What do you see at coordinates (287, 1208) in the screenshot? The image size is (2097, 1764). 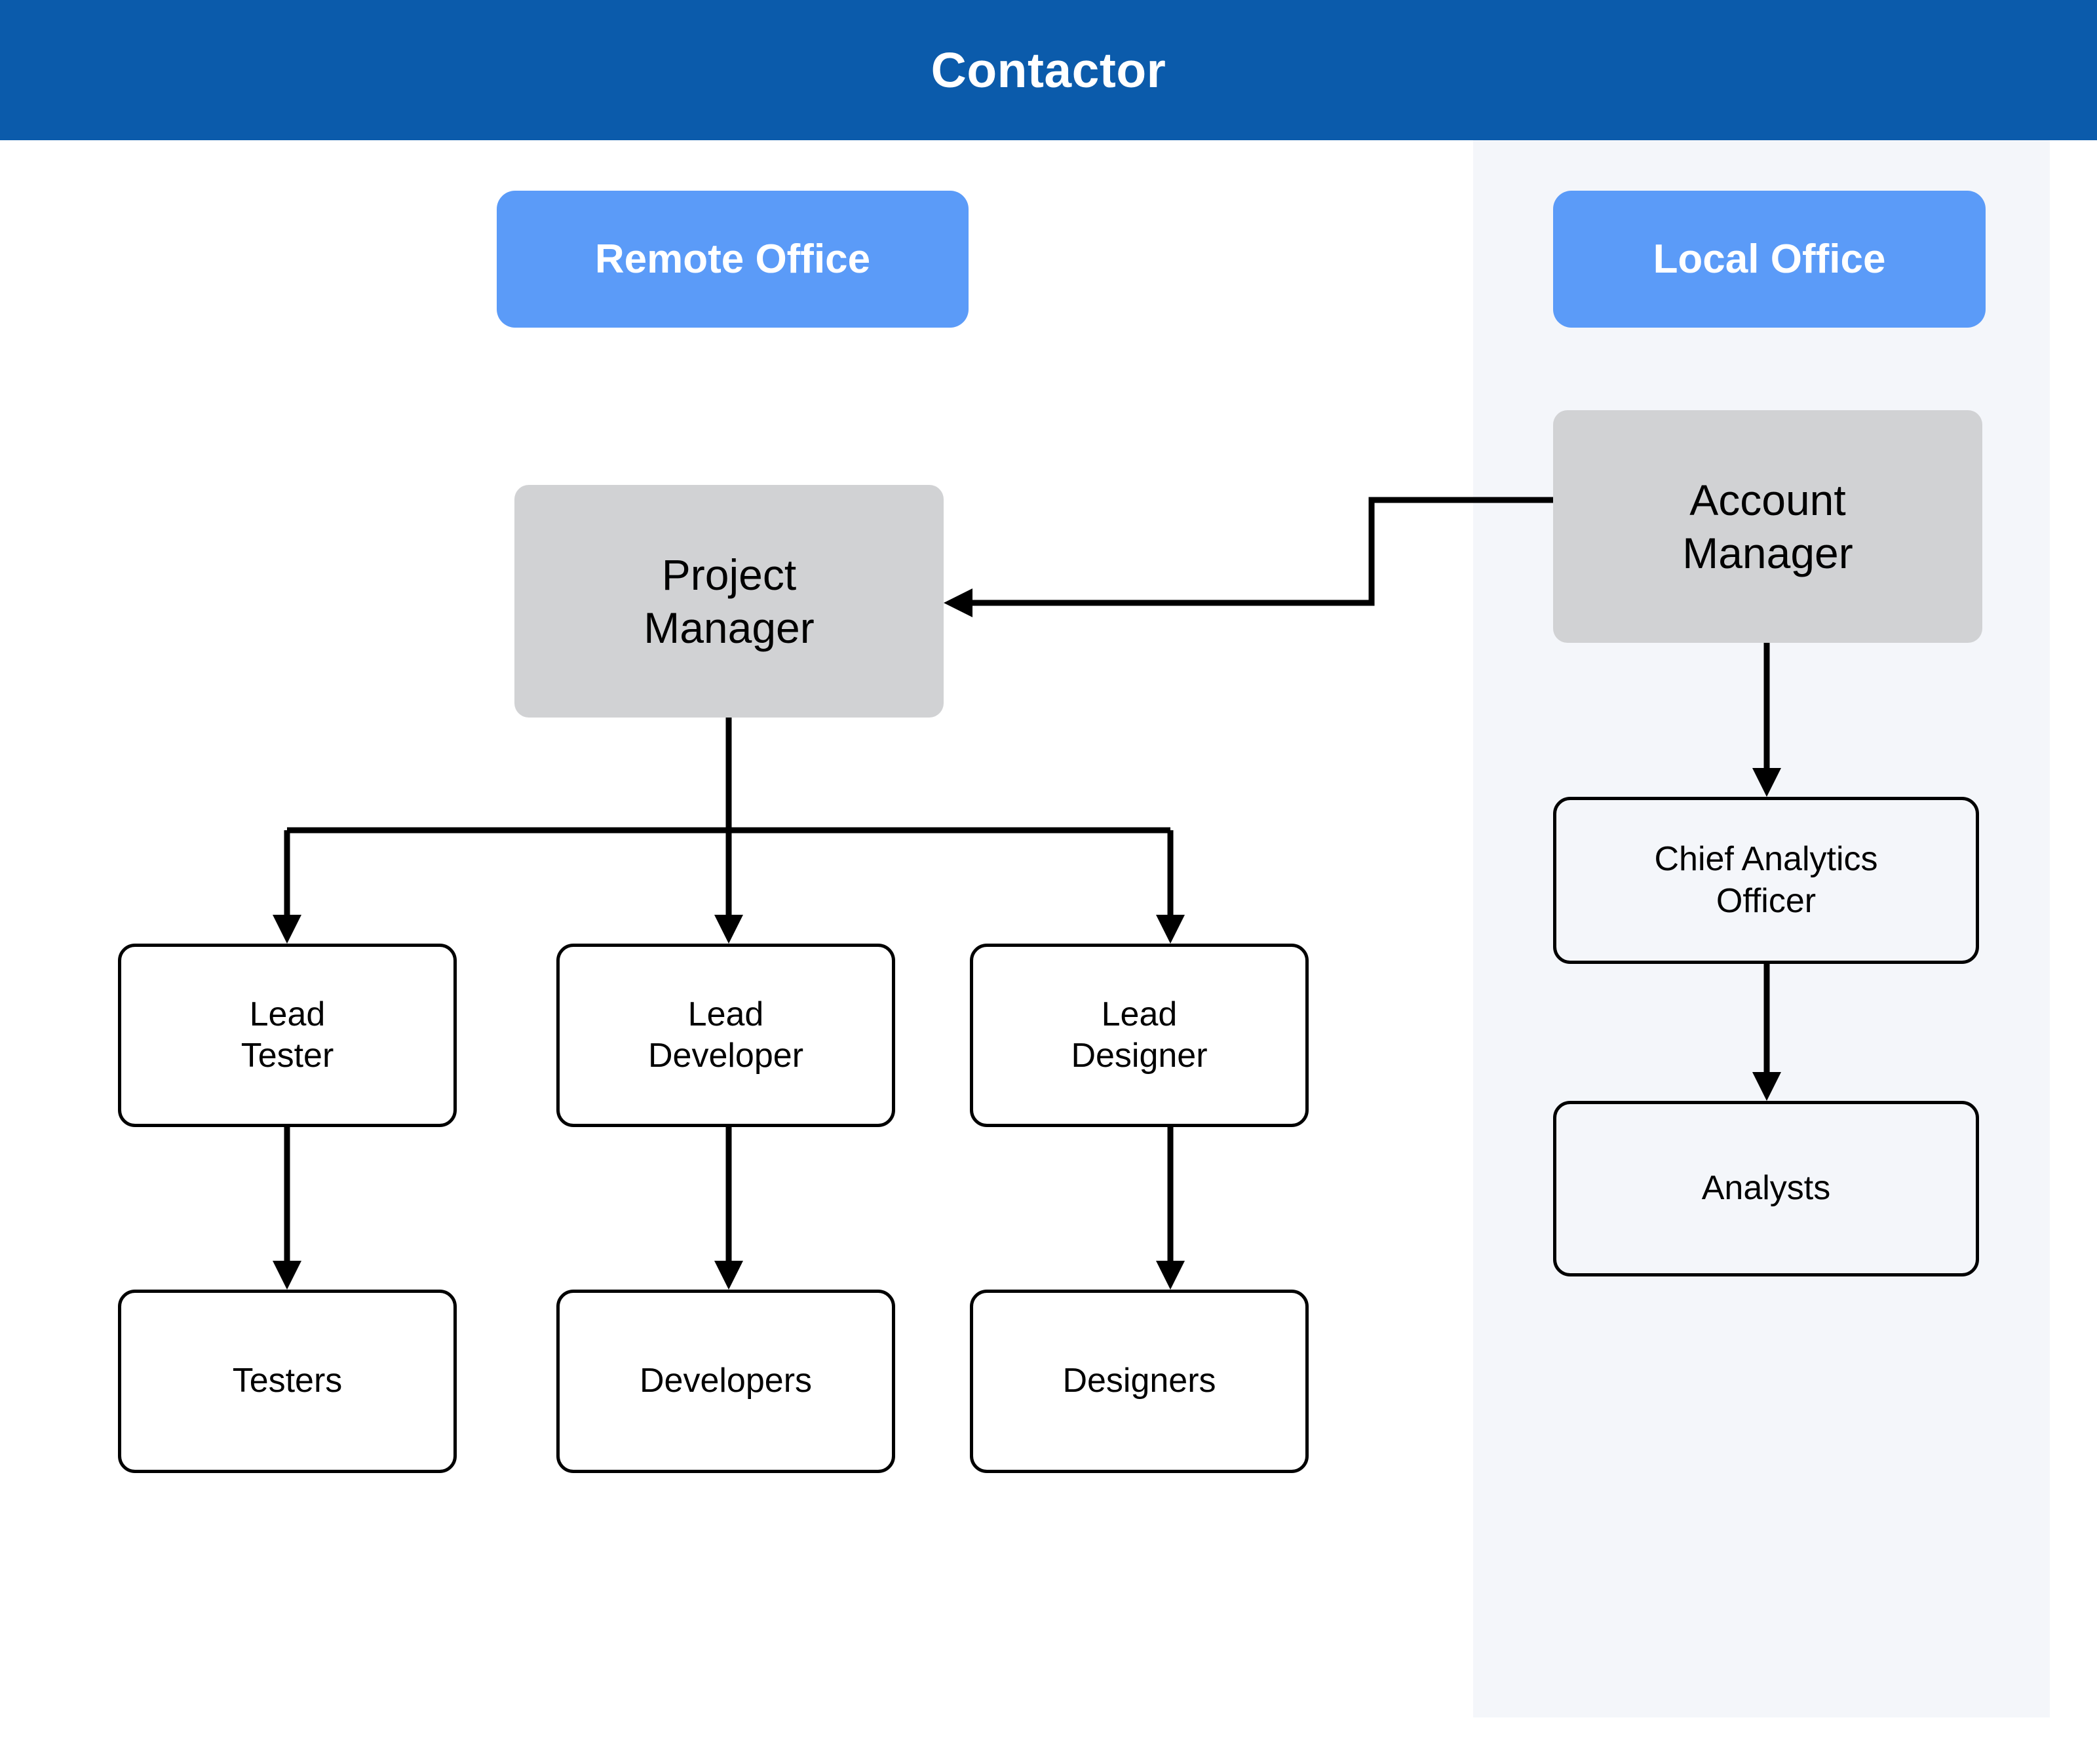 I see `edge-lead-tester-to-testers` at bounding box center [287, 1208].